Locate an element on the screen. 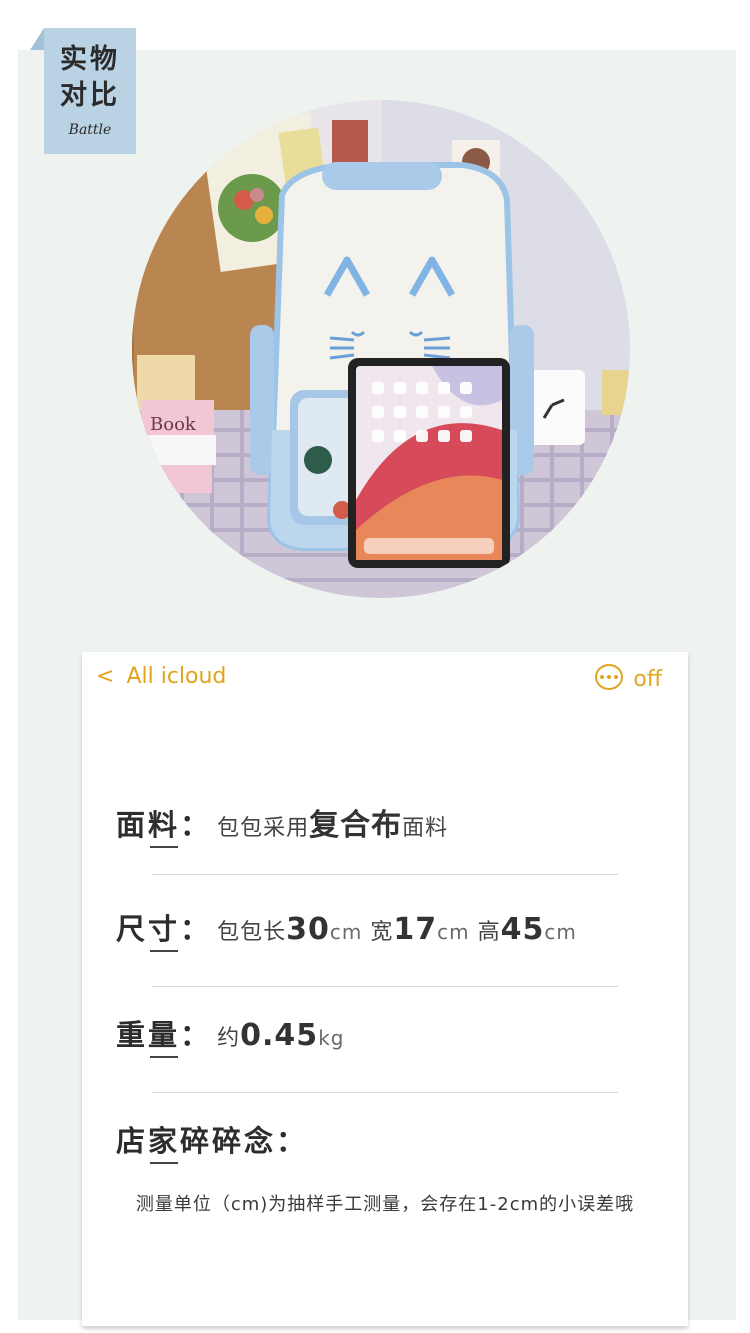  weight-value: 约0.45kg is located at coordinates (281, 1035).